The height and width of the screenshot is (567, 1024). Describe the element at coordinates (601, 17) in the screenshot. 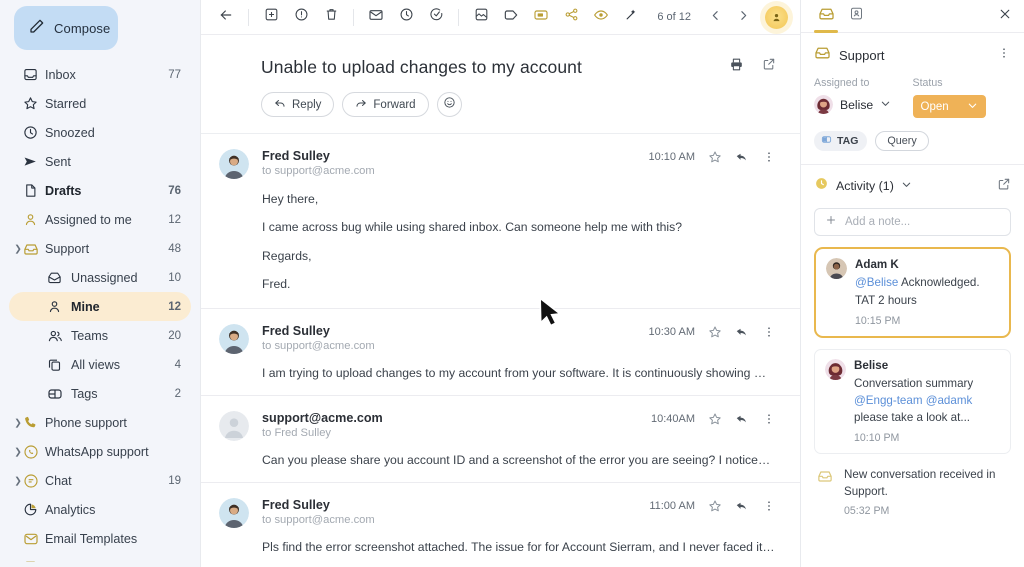

I see `watch-button` at that location.